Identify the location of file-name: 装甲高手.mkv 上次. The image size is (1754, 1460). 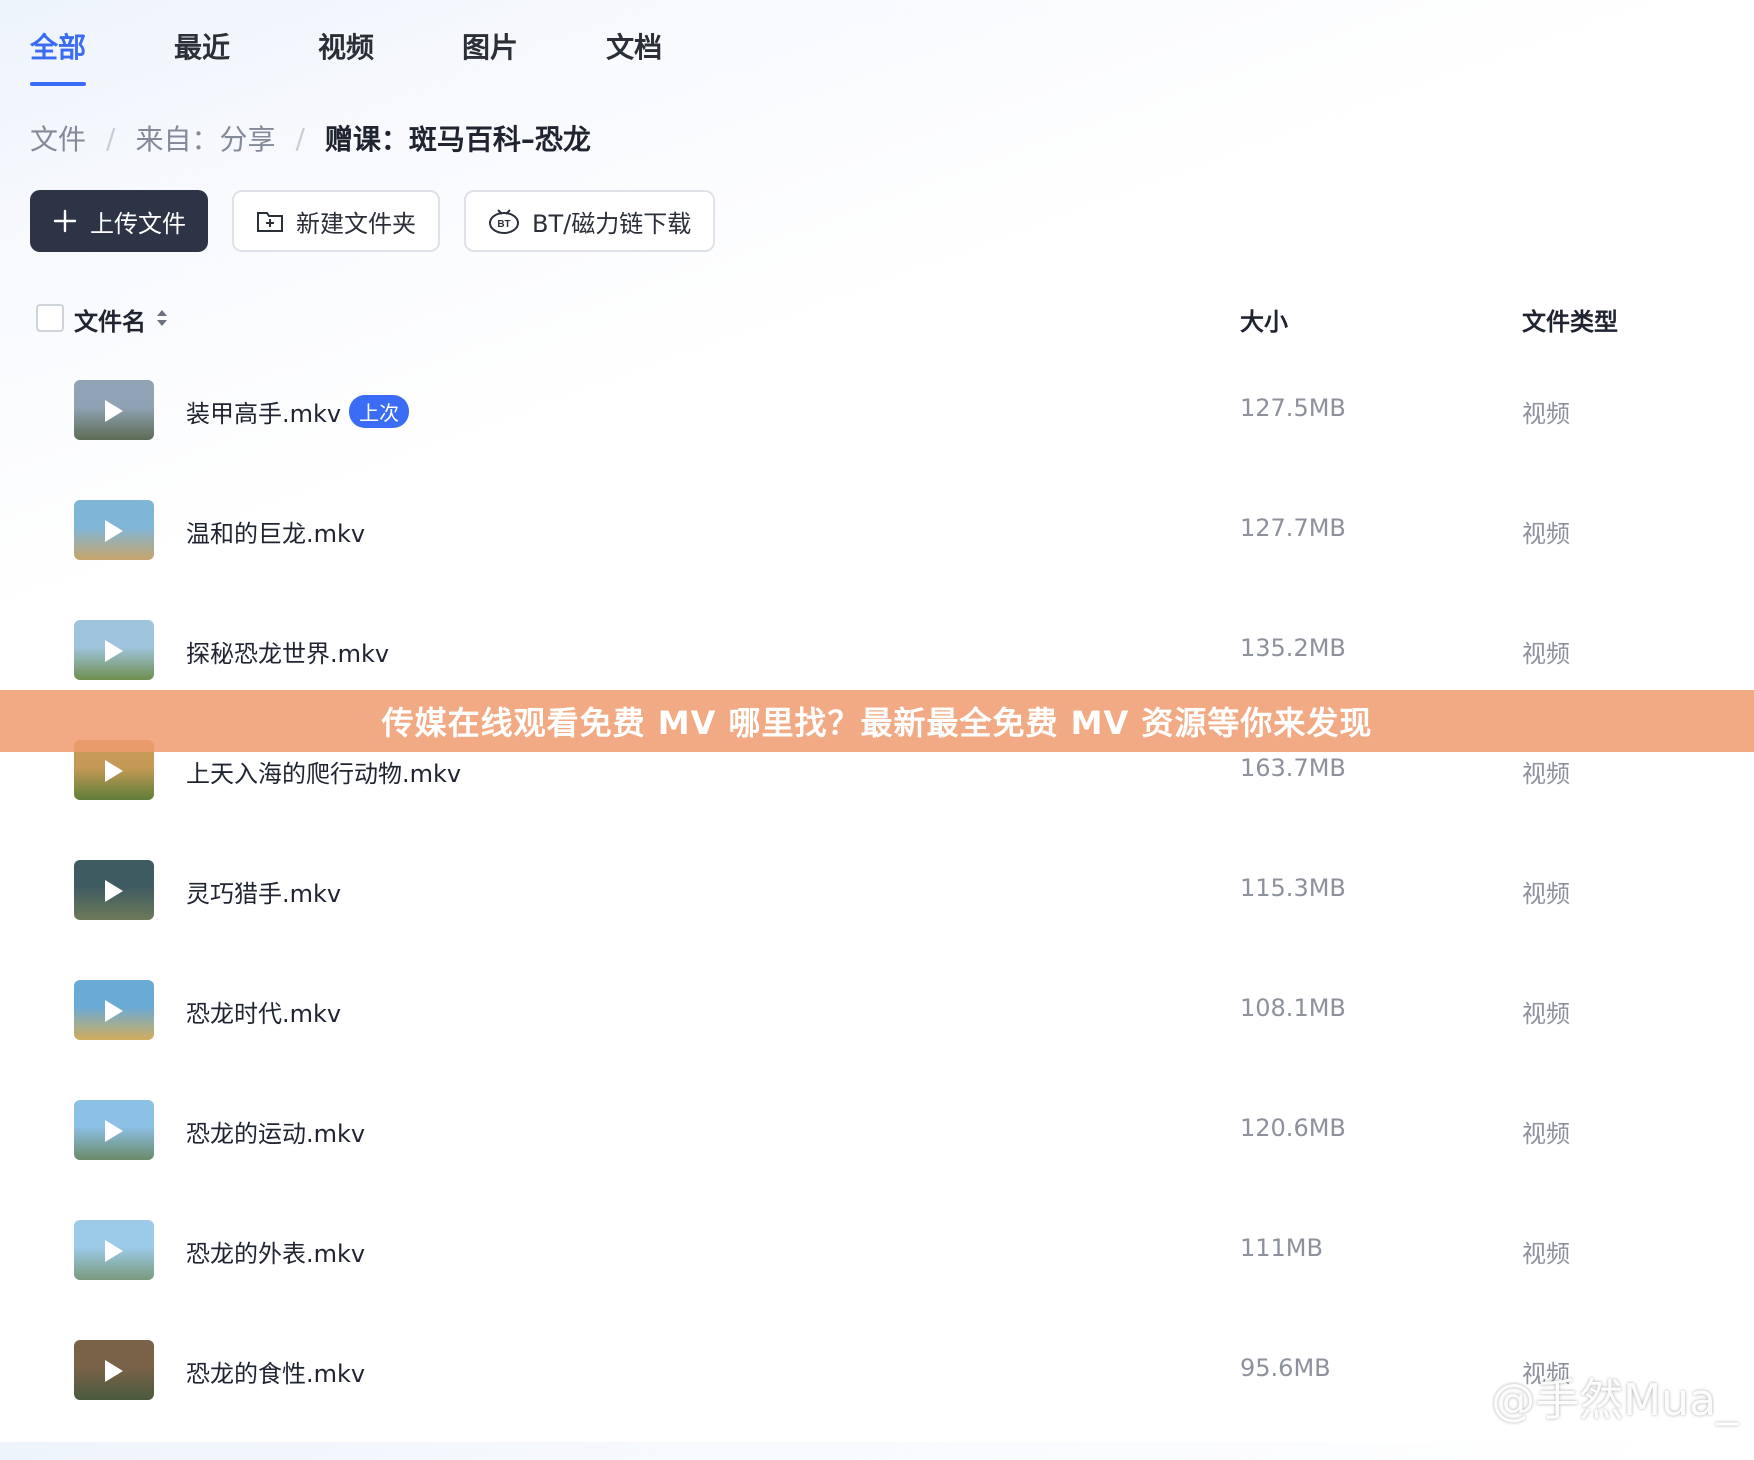
(298, 411).